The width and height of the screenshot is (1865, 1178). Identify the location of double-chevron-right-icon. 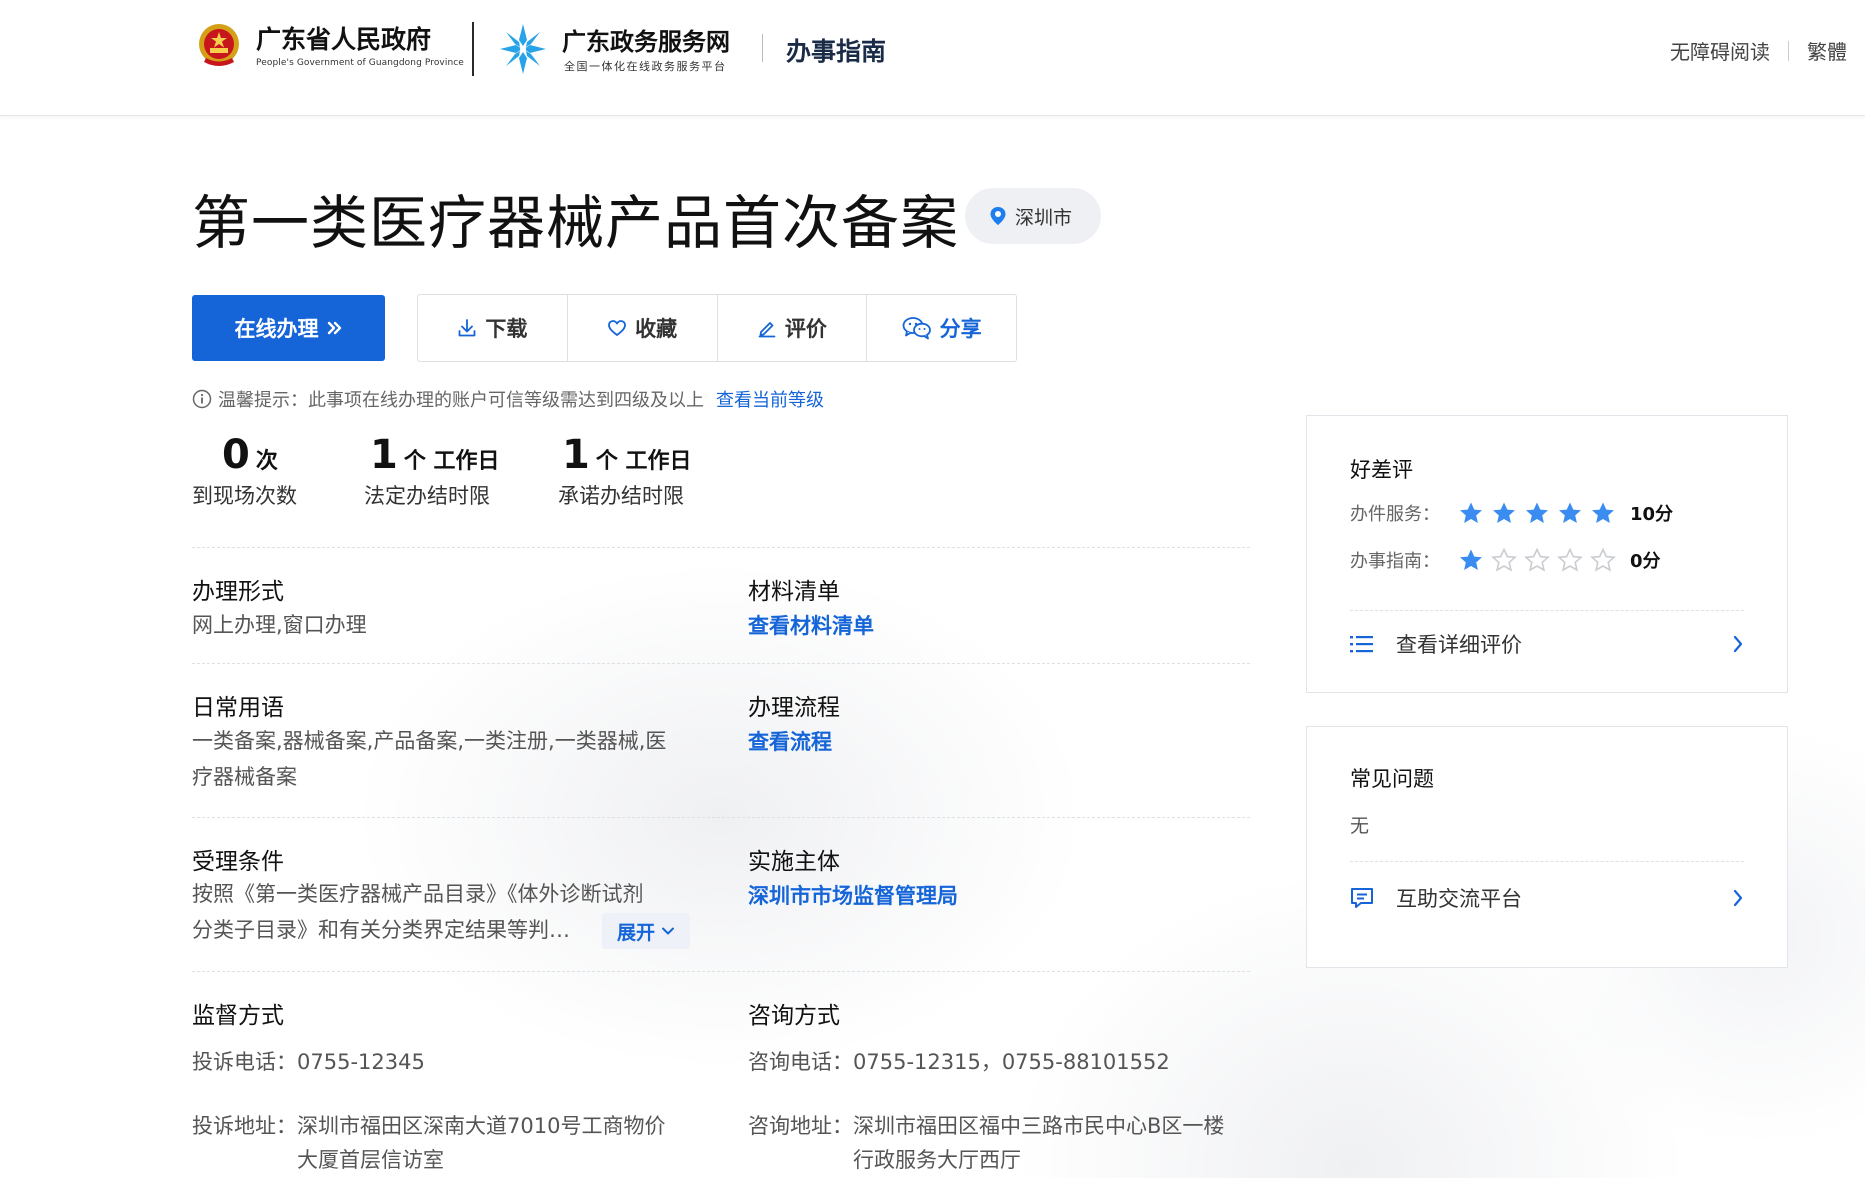
(334, 328).